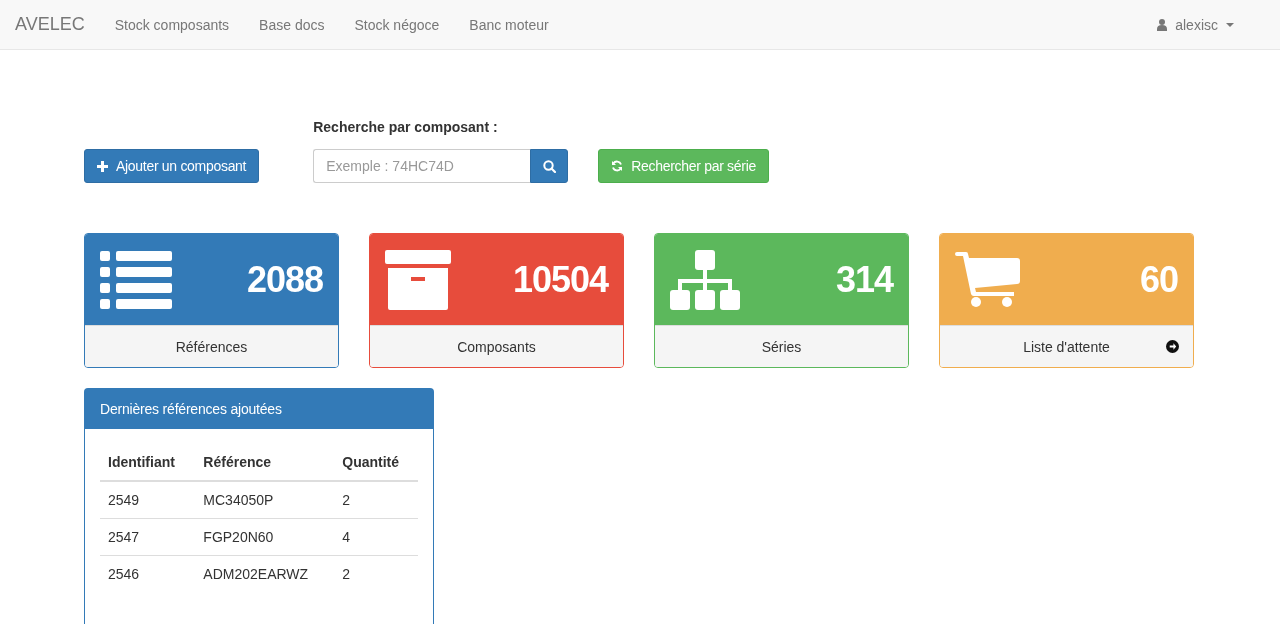 The height and width of the screenshot is (624, 1280). Describe the element at coordinates (1195, 24) in the screenshot. I see `user-menu: alexisc` at that location.